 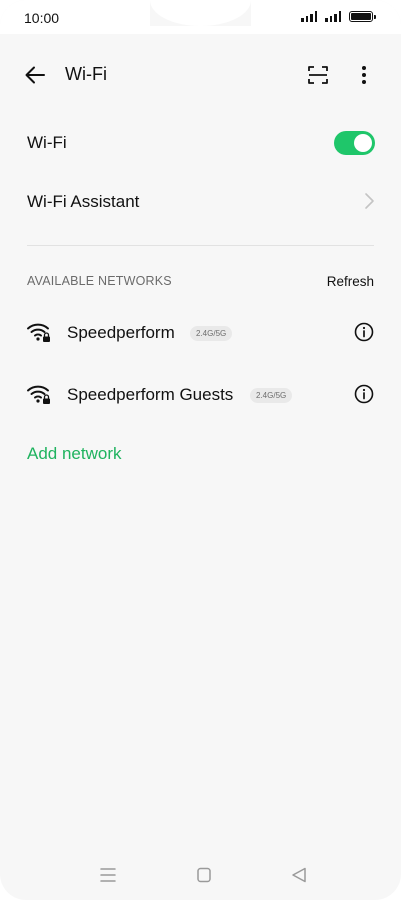 I want to click on wifi-assistant-row: Wi-Fi Assistant, so click(x=200, y=202).